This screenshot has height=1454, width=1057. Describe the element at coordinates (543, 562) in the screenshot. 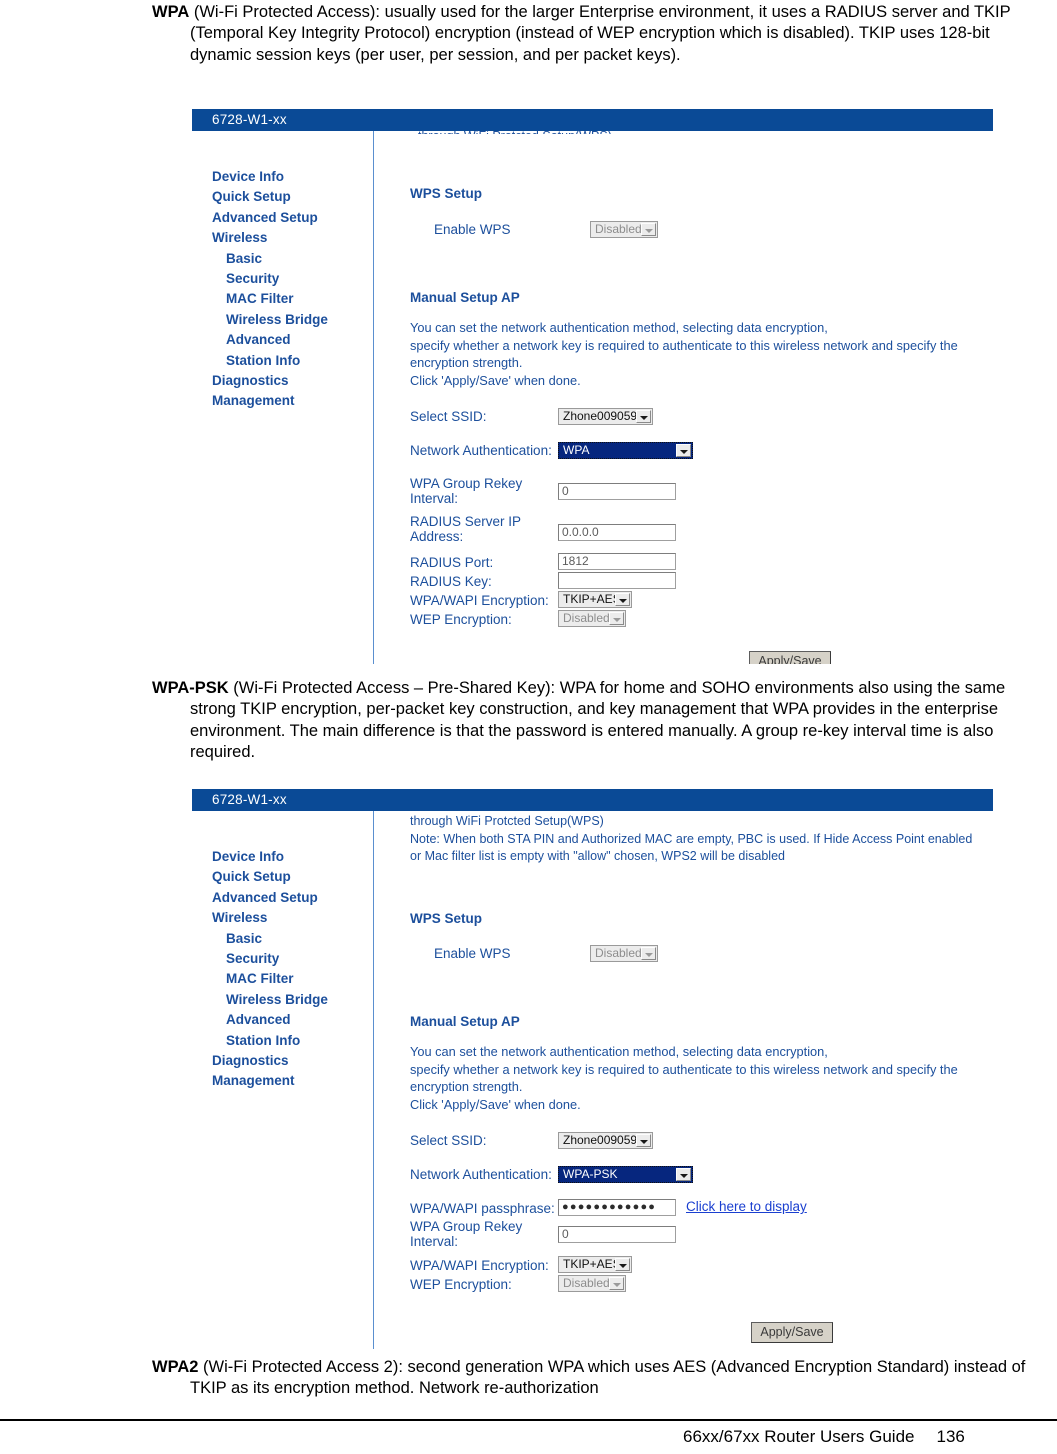

I see `radius-port-row: RADIUS Port: 1812` at that location.